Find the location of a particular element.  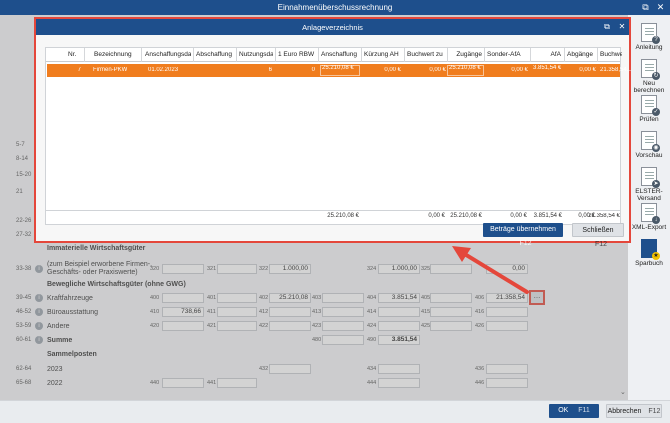

dialog-title: Anlageverzeichnis is located at coordinates (332, 27).